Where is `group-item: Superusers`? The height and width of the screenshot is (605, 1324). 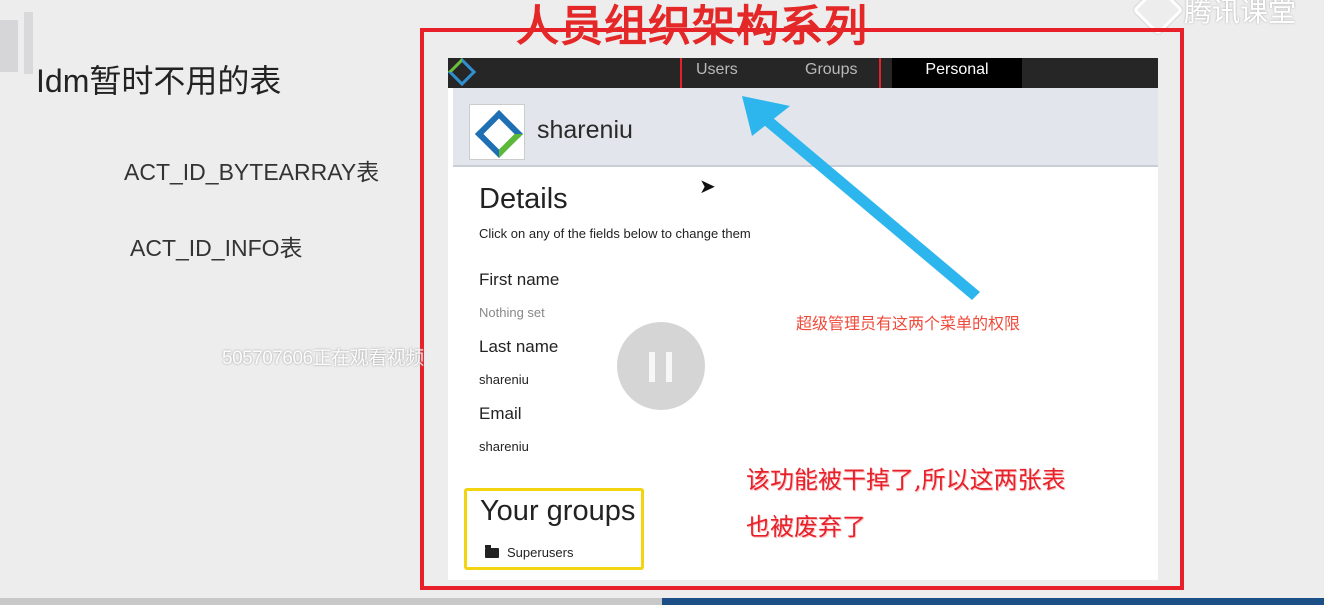
group-item: Superusers is located at coordinates (529, 552).